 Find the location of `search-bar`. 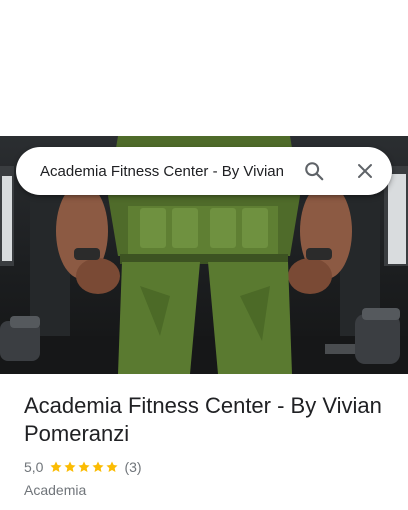

search-bar is located at coordinates (204, 171).